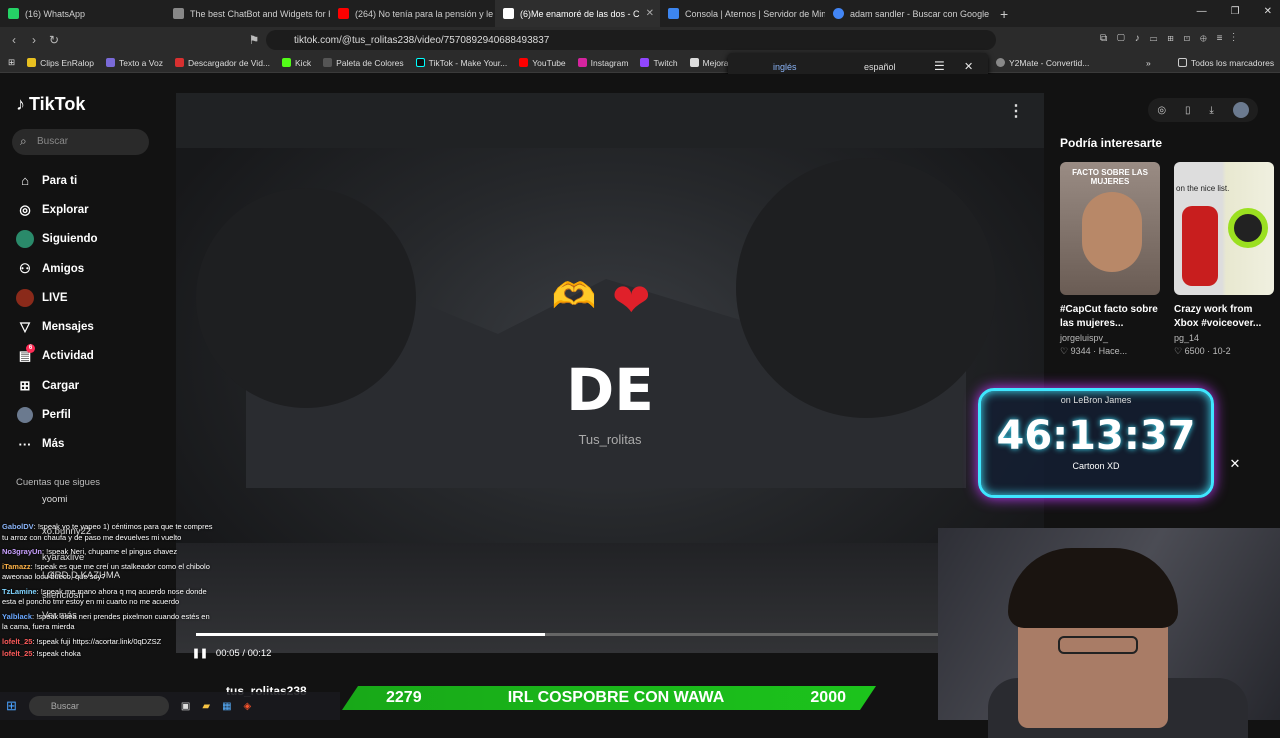 This screenshot has height=738, width=1280. I want to click on all-bookmarks: Todos los marcadores, so click(1226, 63).